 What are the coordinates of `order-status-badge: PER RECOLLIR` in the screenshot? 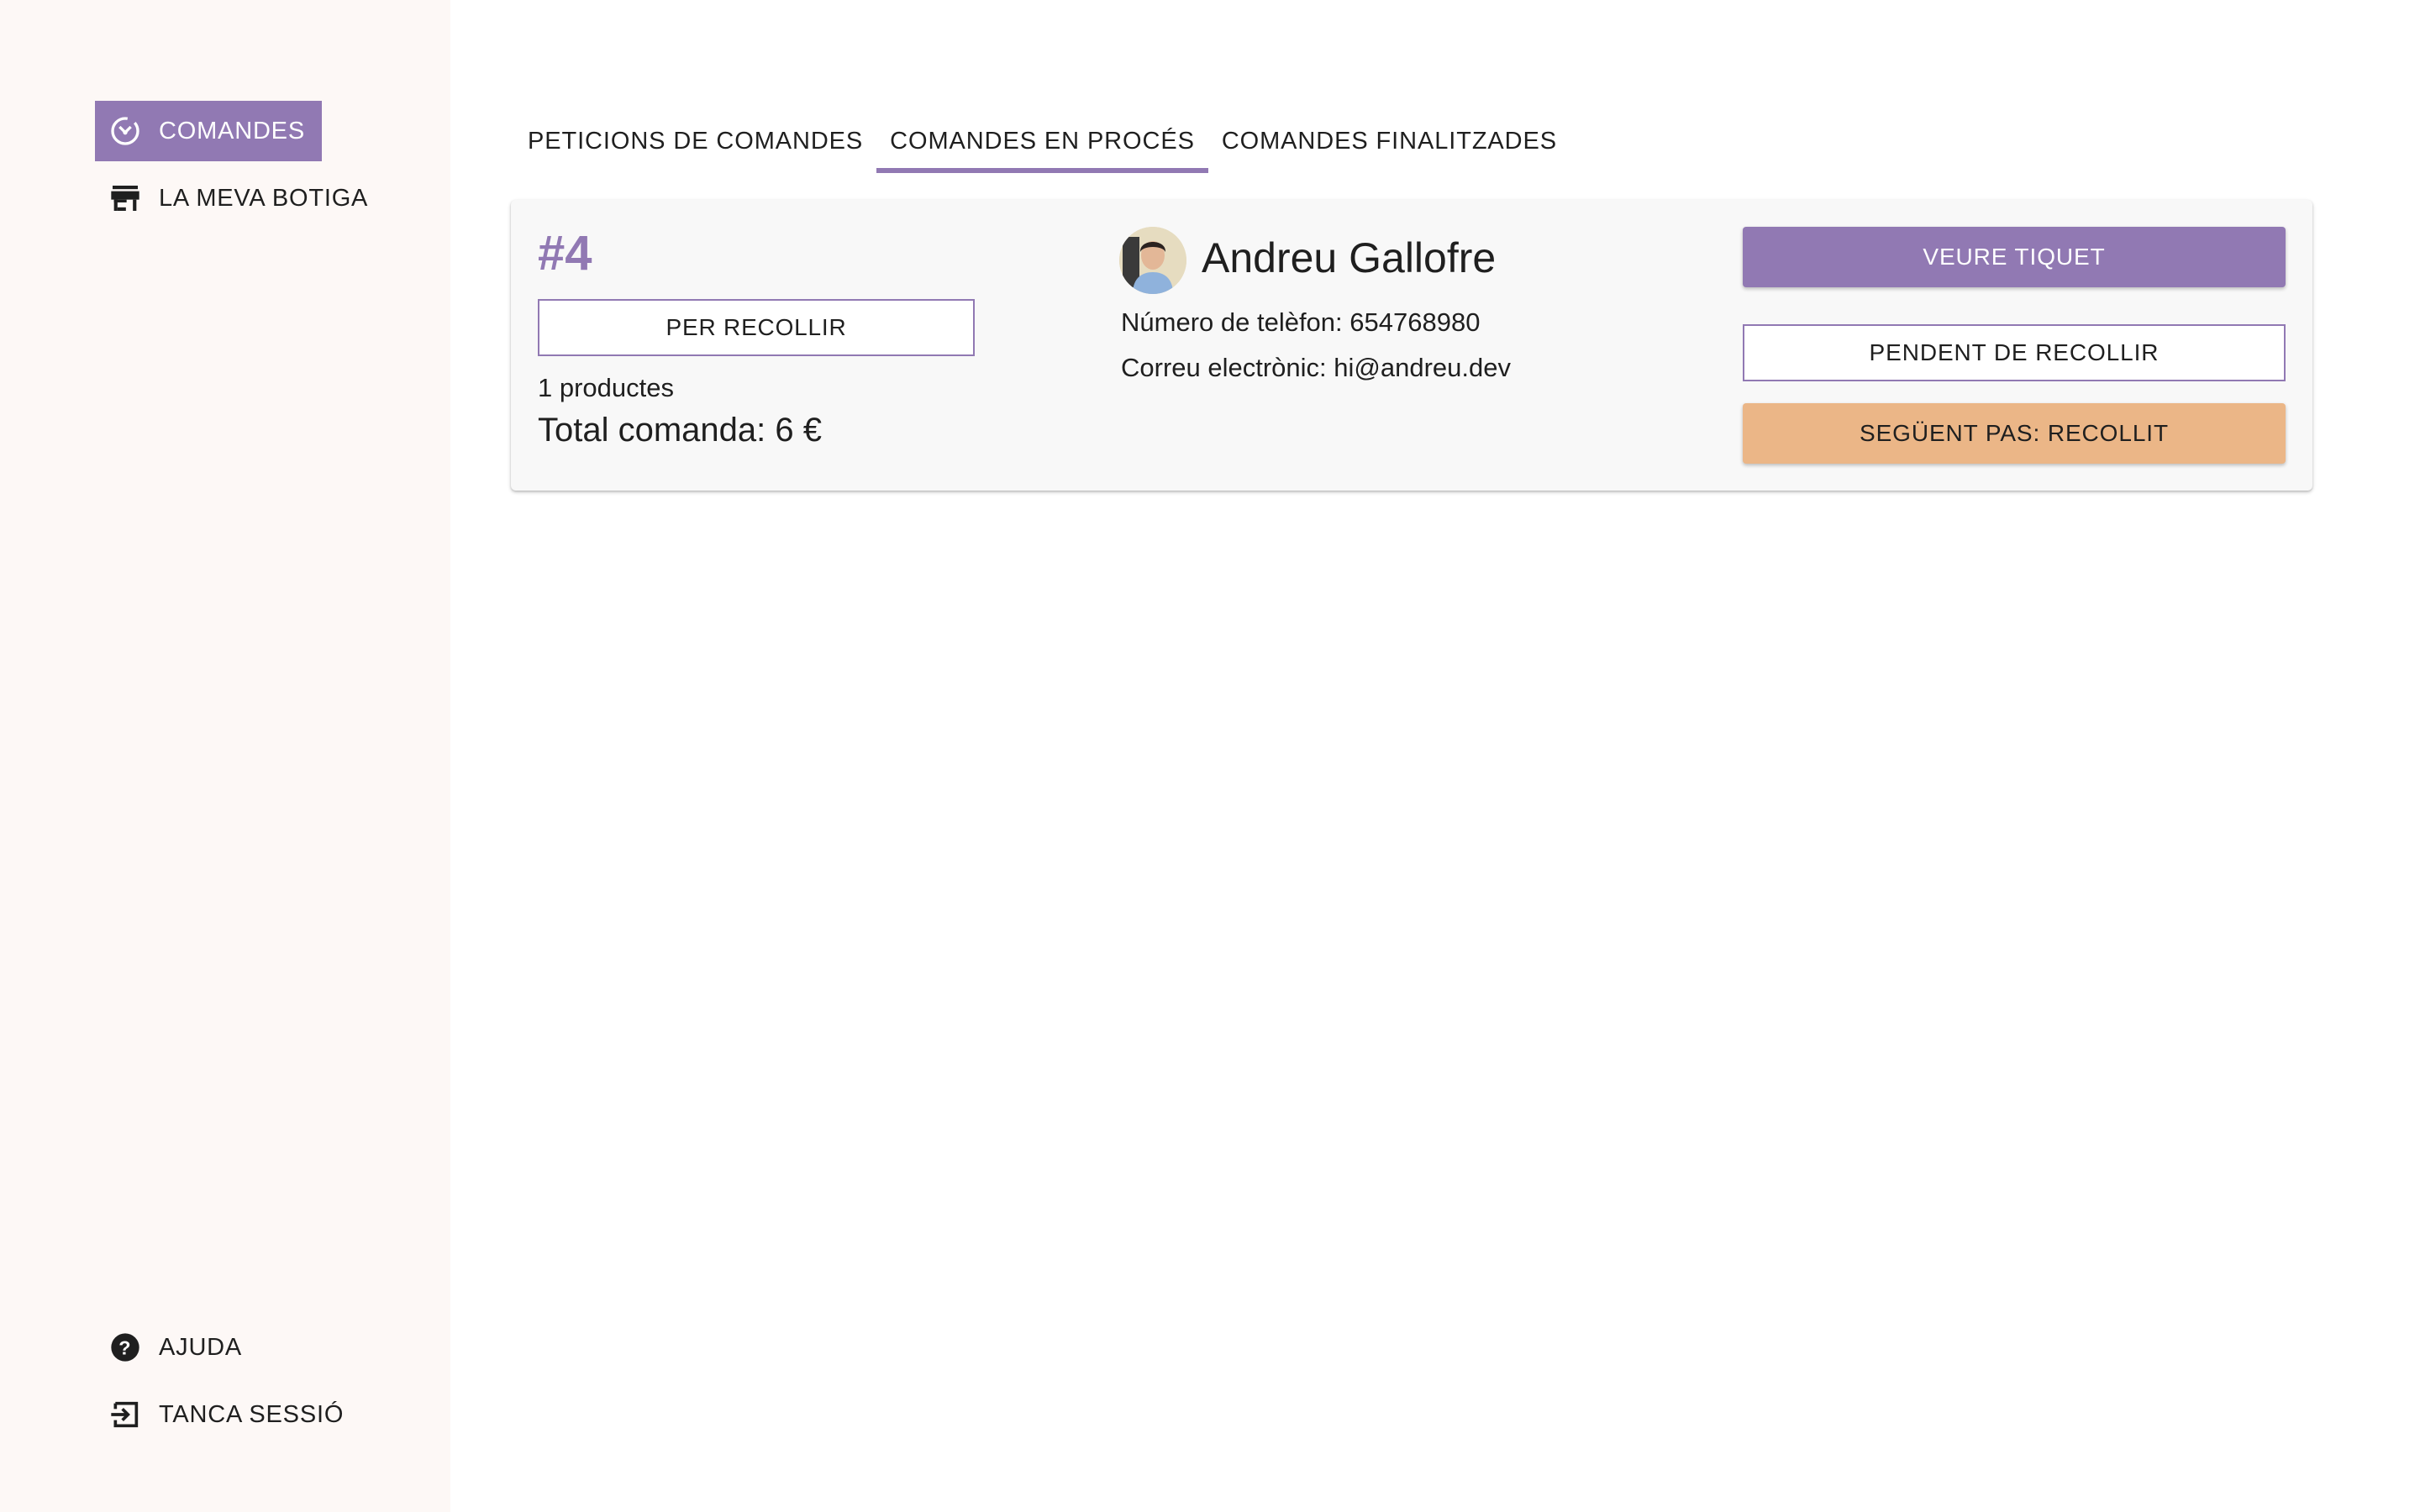 It's located at (756, 327).